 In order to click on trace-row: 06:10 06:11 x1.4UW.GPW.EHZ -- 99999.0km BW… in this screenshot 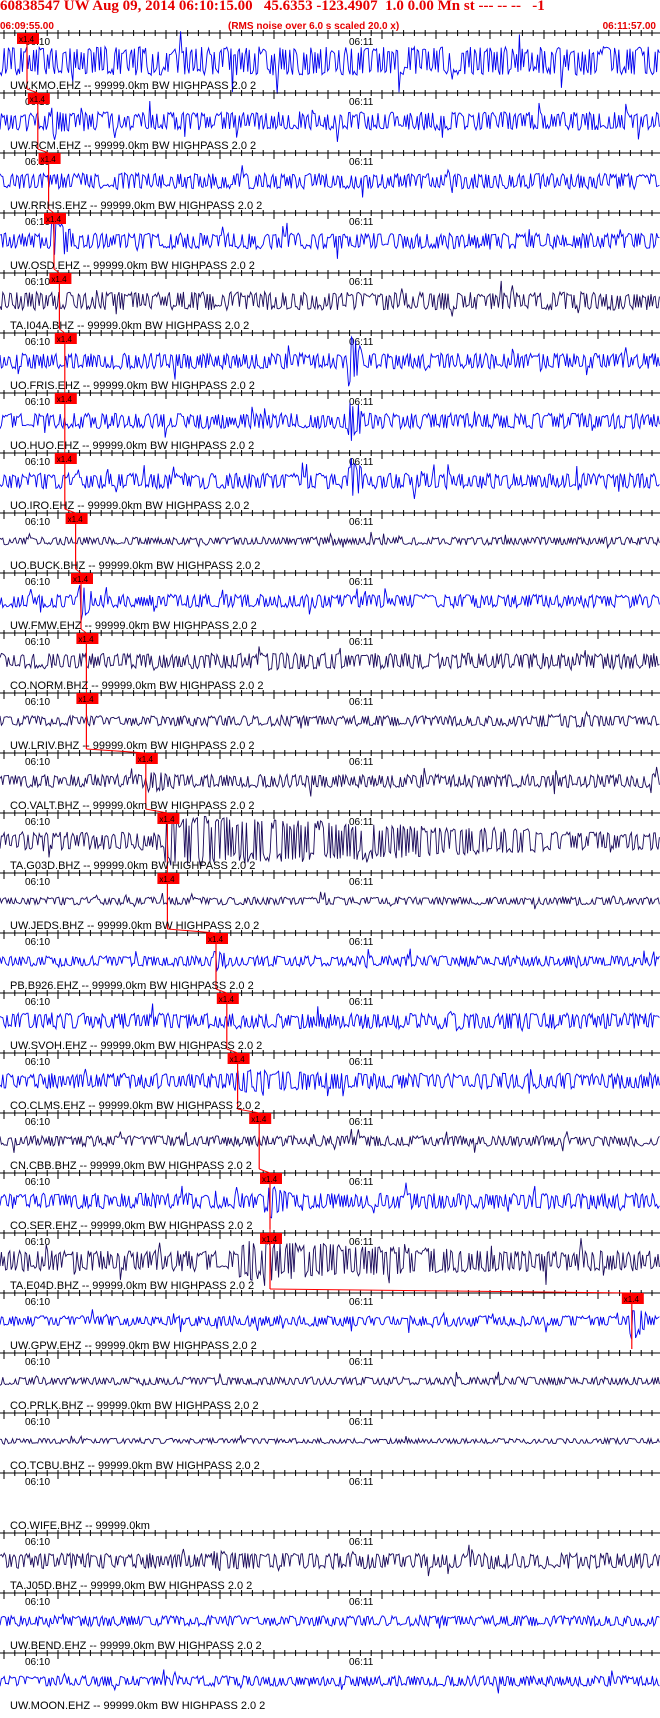, I will do `click(330, 1320)`.